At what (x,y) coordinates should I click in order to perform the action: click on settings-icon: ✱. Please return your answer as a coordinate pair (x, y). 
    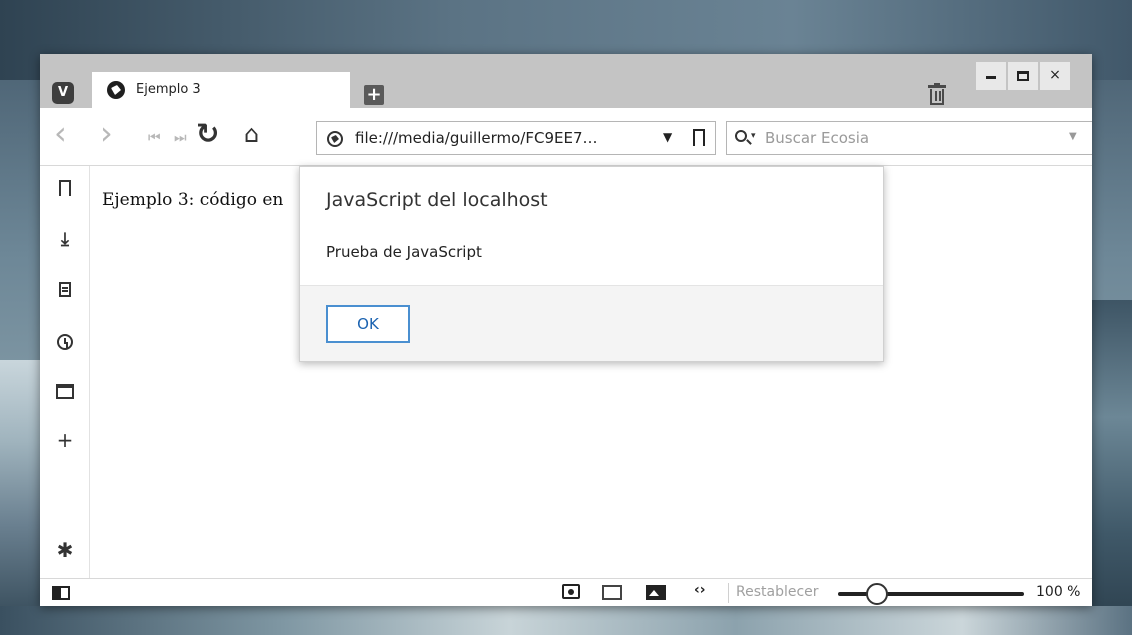
    Looking at the image, I should click on (65, 550).